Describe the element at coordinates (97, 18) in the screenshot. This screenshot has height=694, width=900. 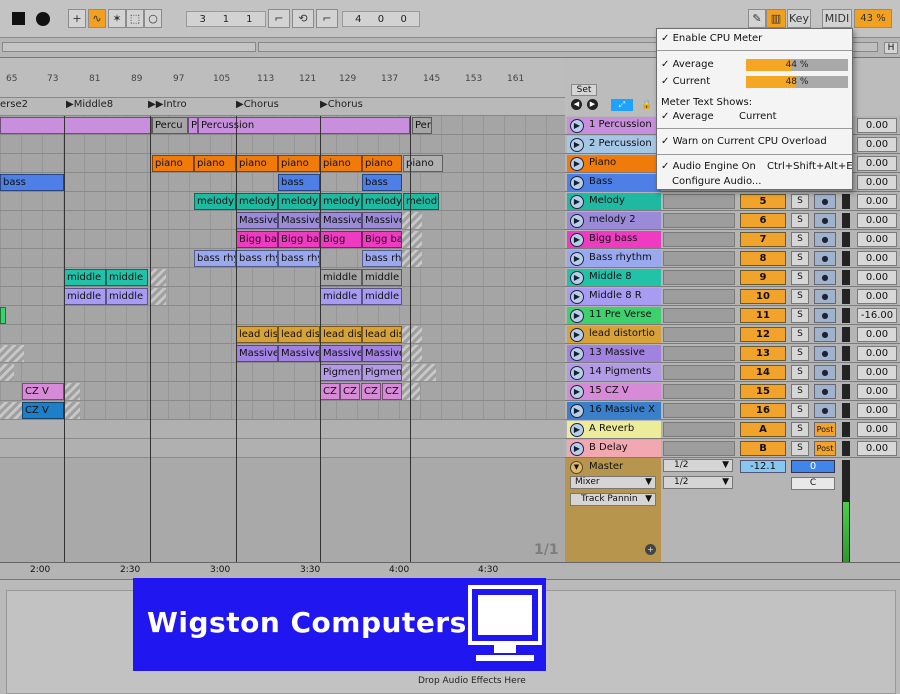
I see `automation-arm-button: ∿` at that location.